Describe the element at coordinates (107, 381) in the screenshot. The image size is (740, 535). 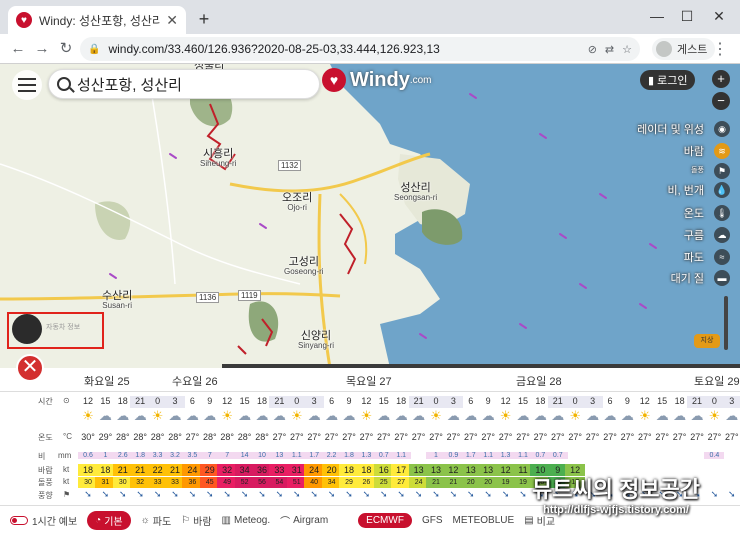
I see `day-label: 화요일 25` at that location.